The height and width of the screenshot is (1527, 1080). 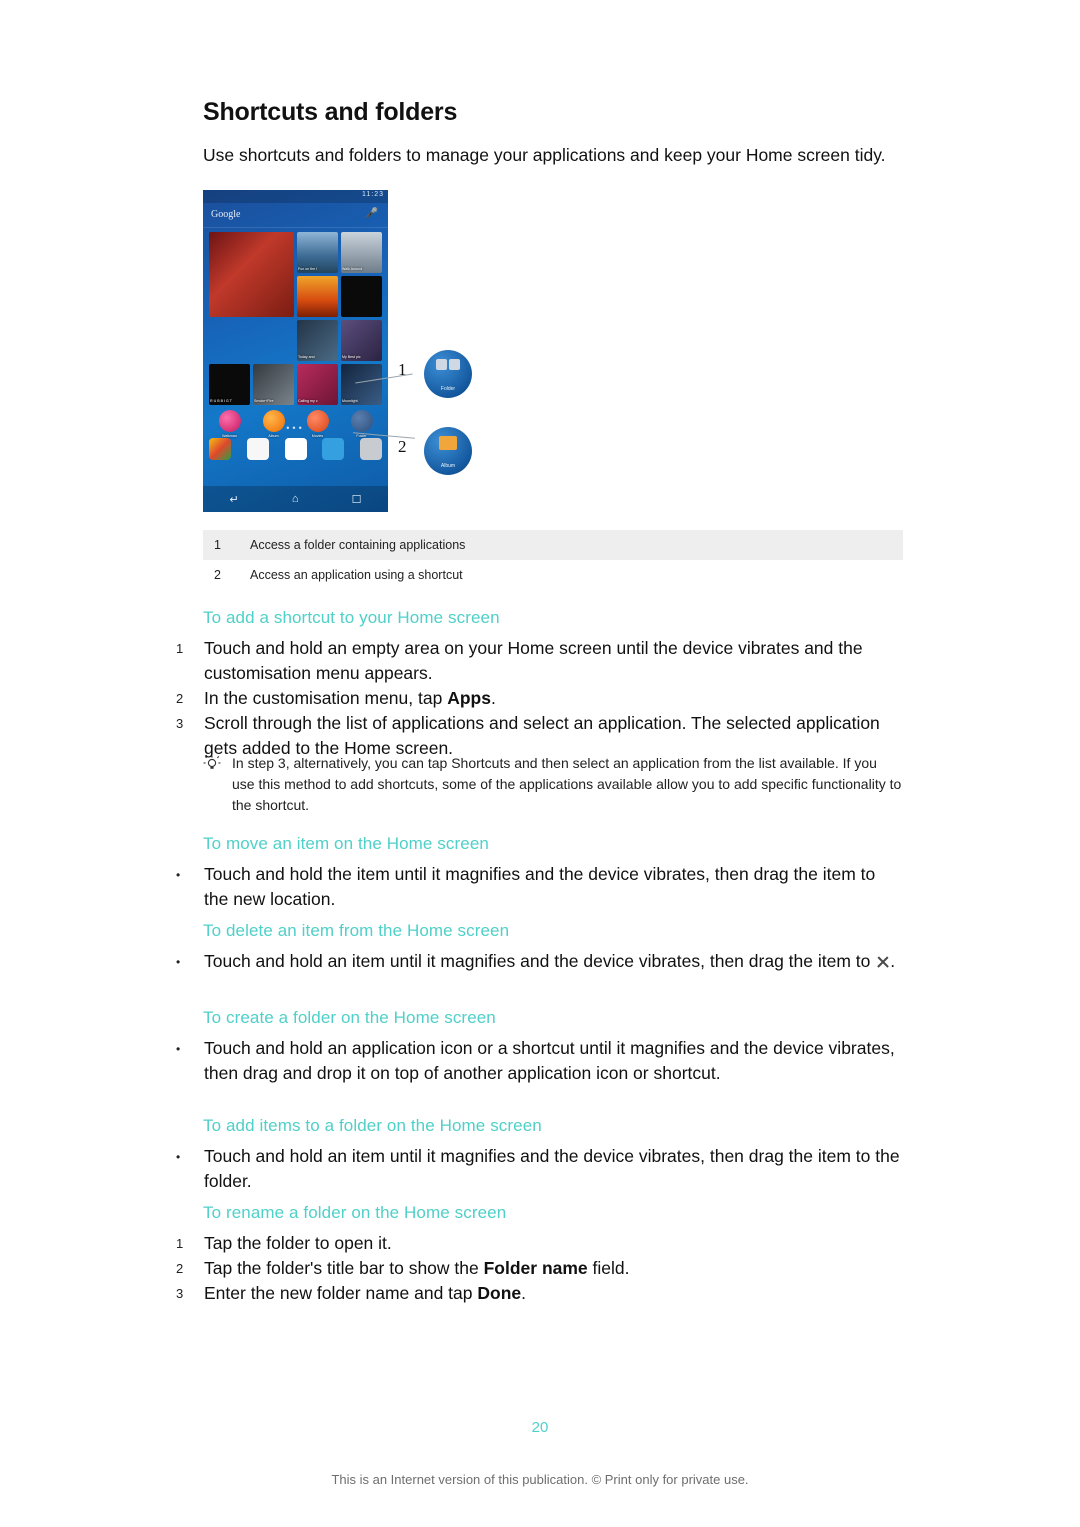 I want to click on tile-caption: Moonlight, so click(x=350, y=401).